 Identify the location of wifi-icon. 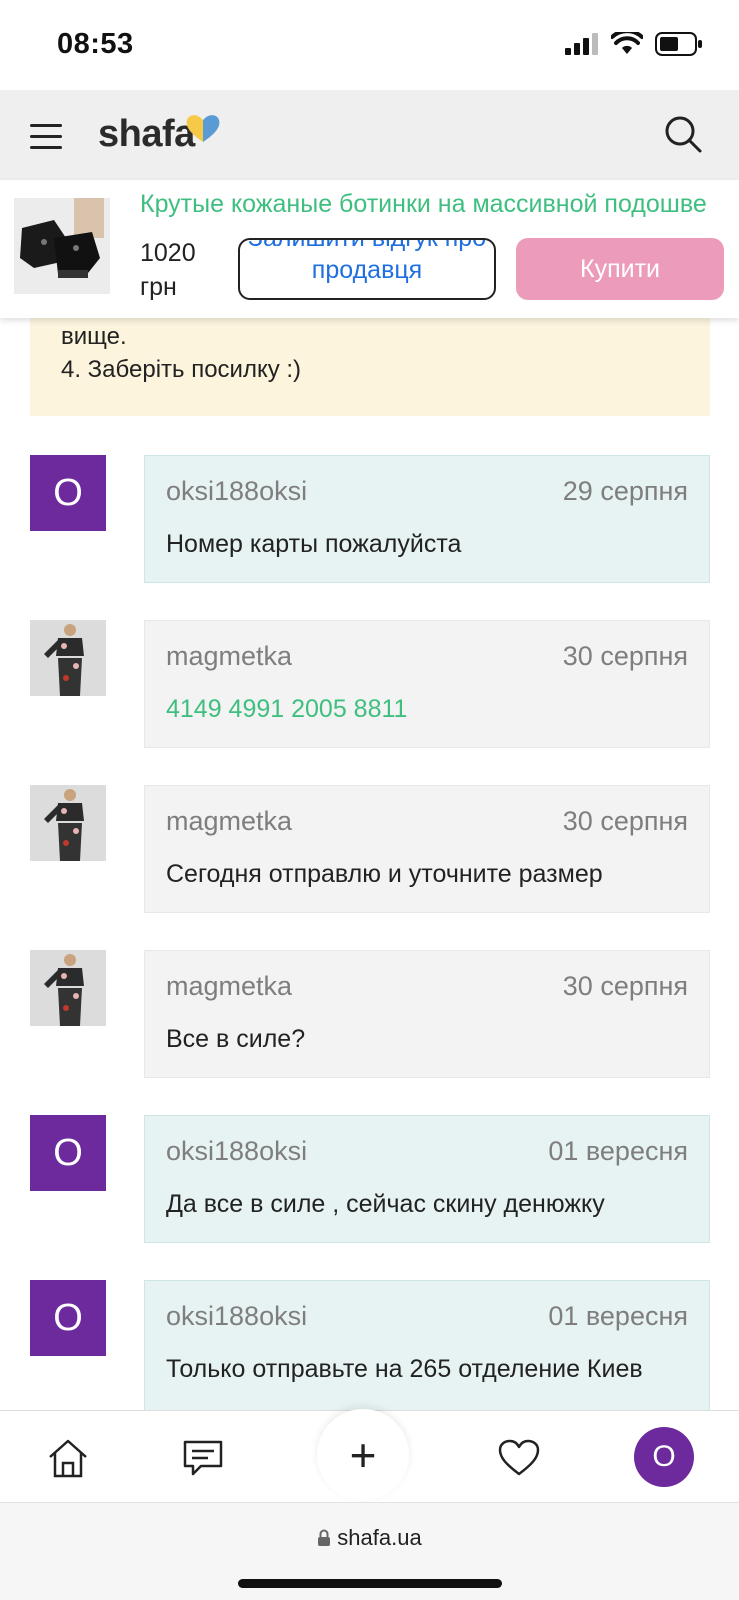
(627, 43).